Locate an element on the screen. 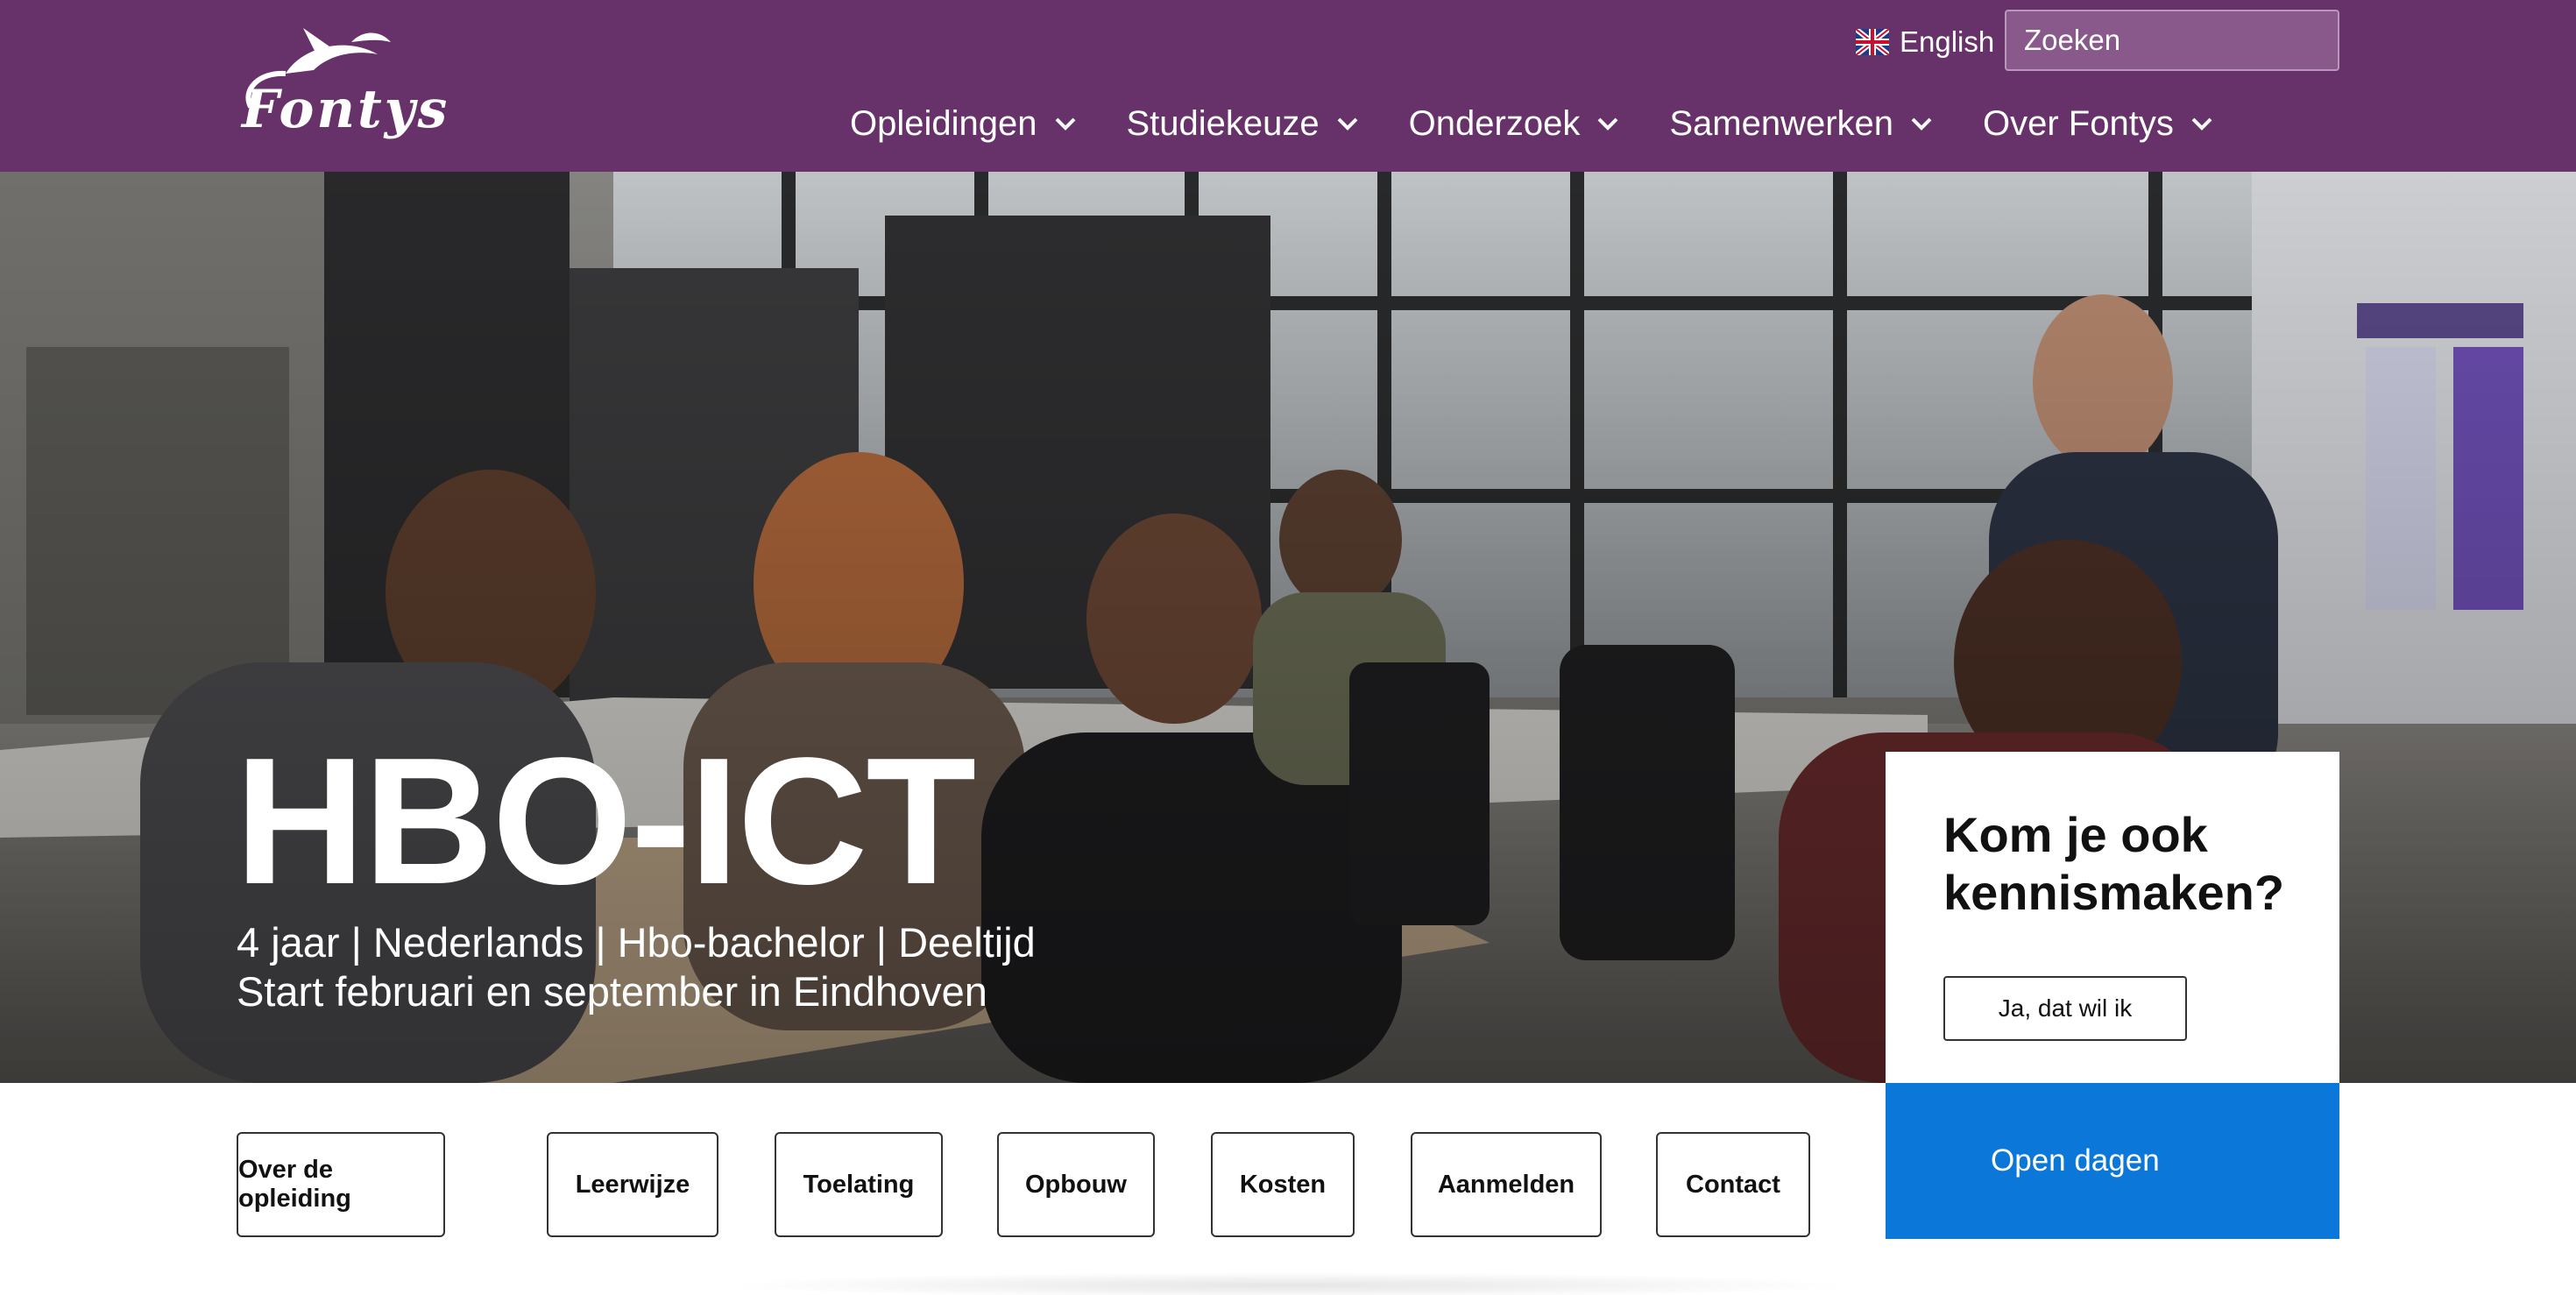 Image resolution: width=2576 pixels, height=1295 pixels. hero-title: HBO-ICT is located at coordinates (605, 821).